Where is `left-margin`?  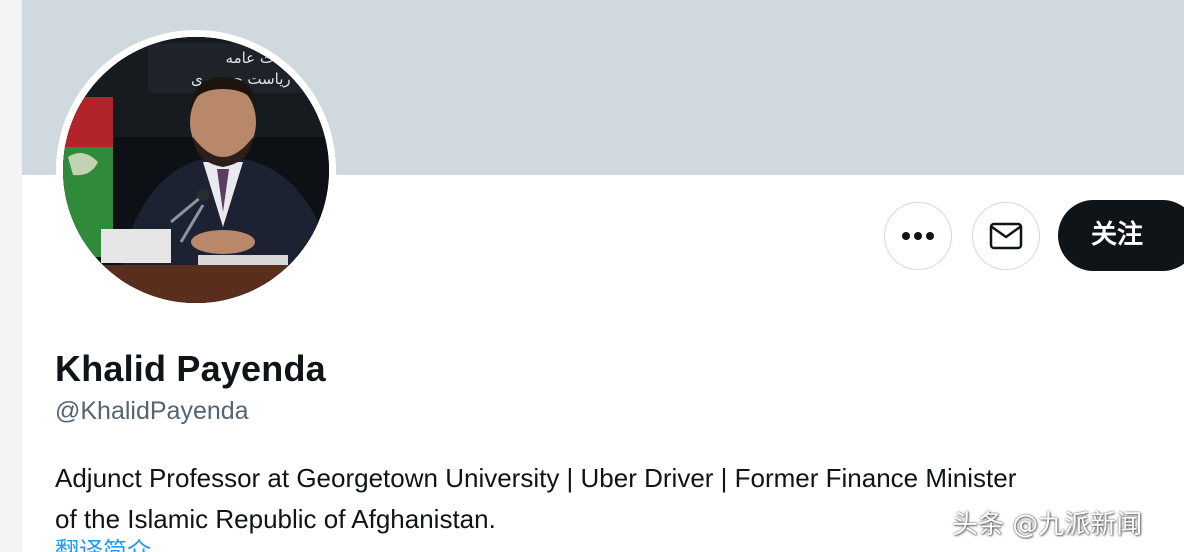 left-margin is located at coordinates (11, 276).